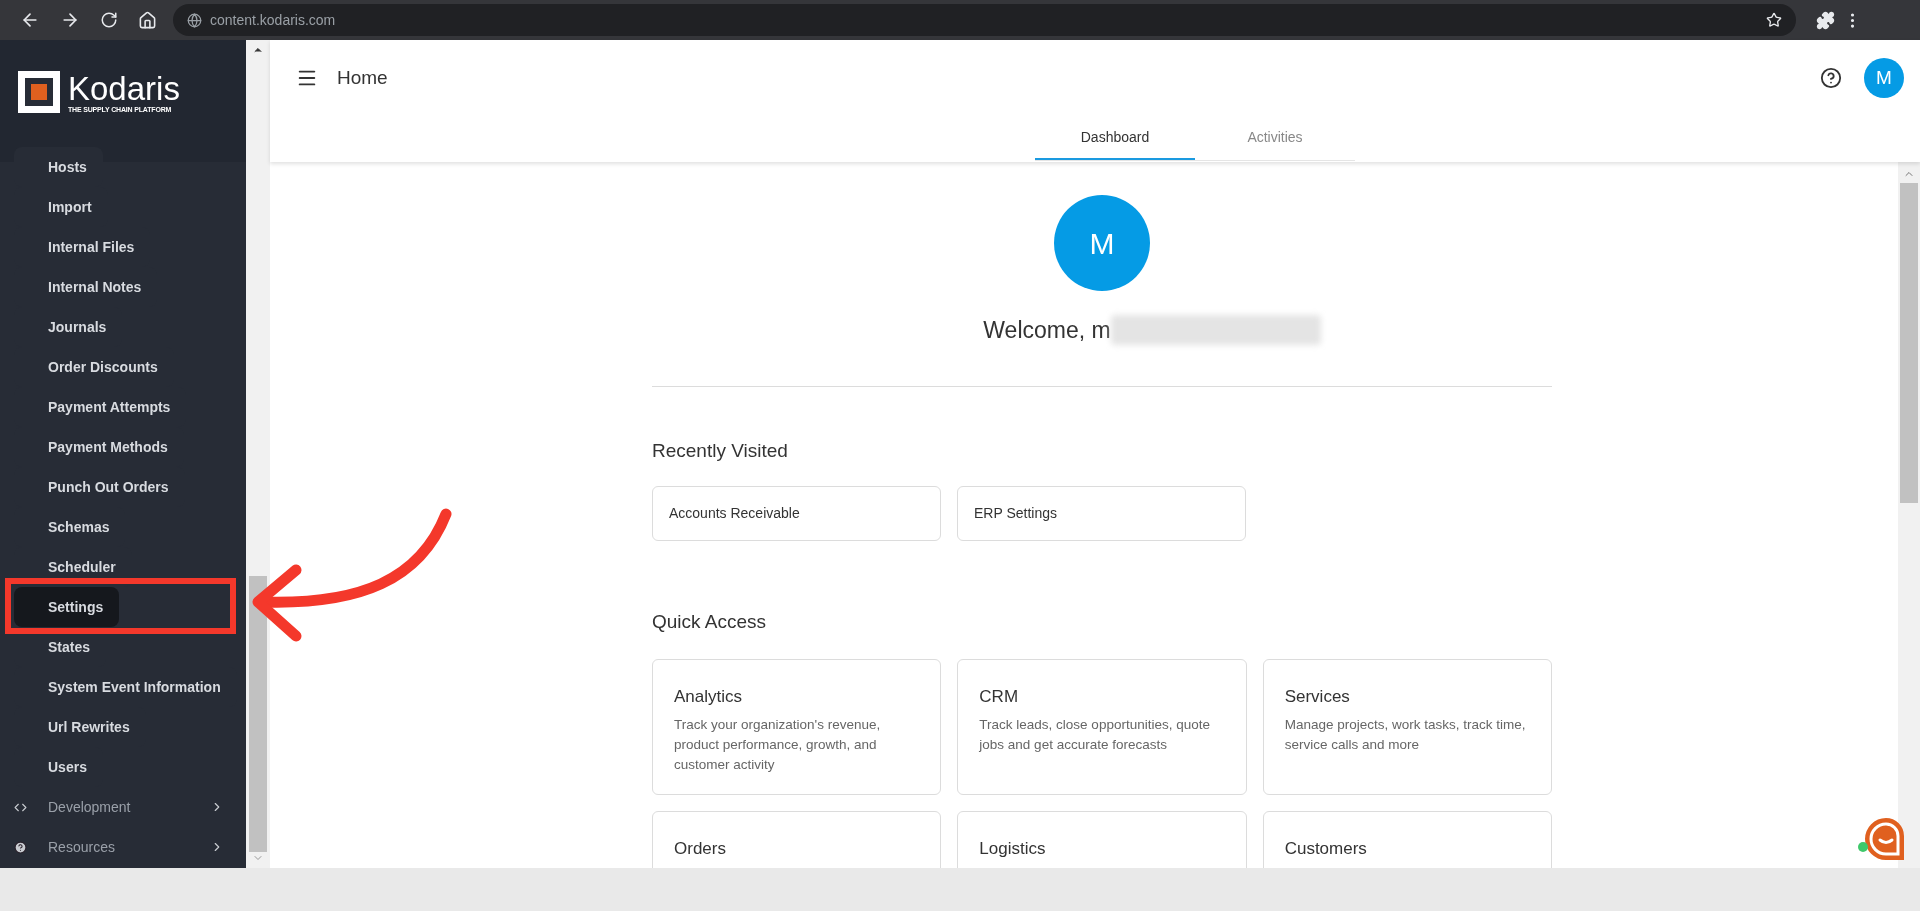  Describe the element at coordinates (124, 88) in the screenshot. I see `logo-name: Kodaris` at that location.